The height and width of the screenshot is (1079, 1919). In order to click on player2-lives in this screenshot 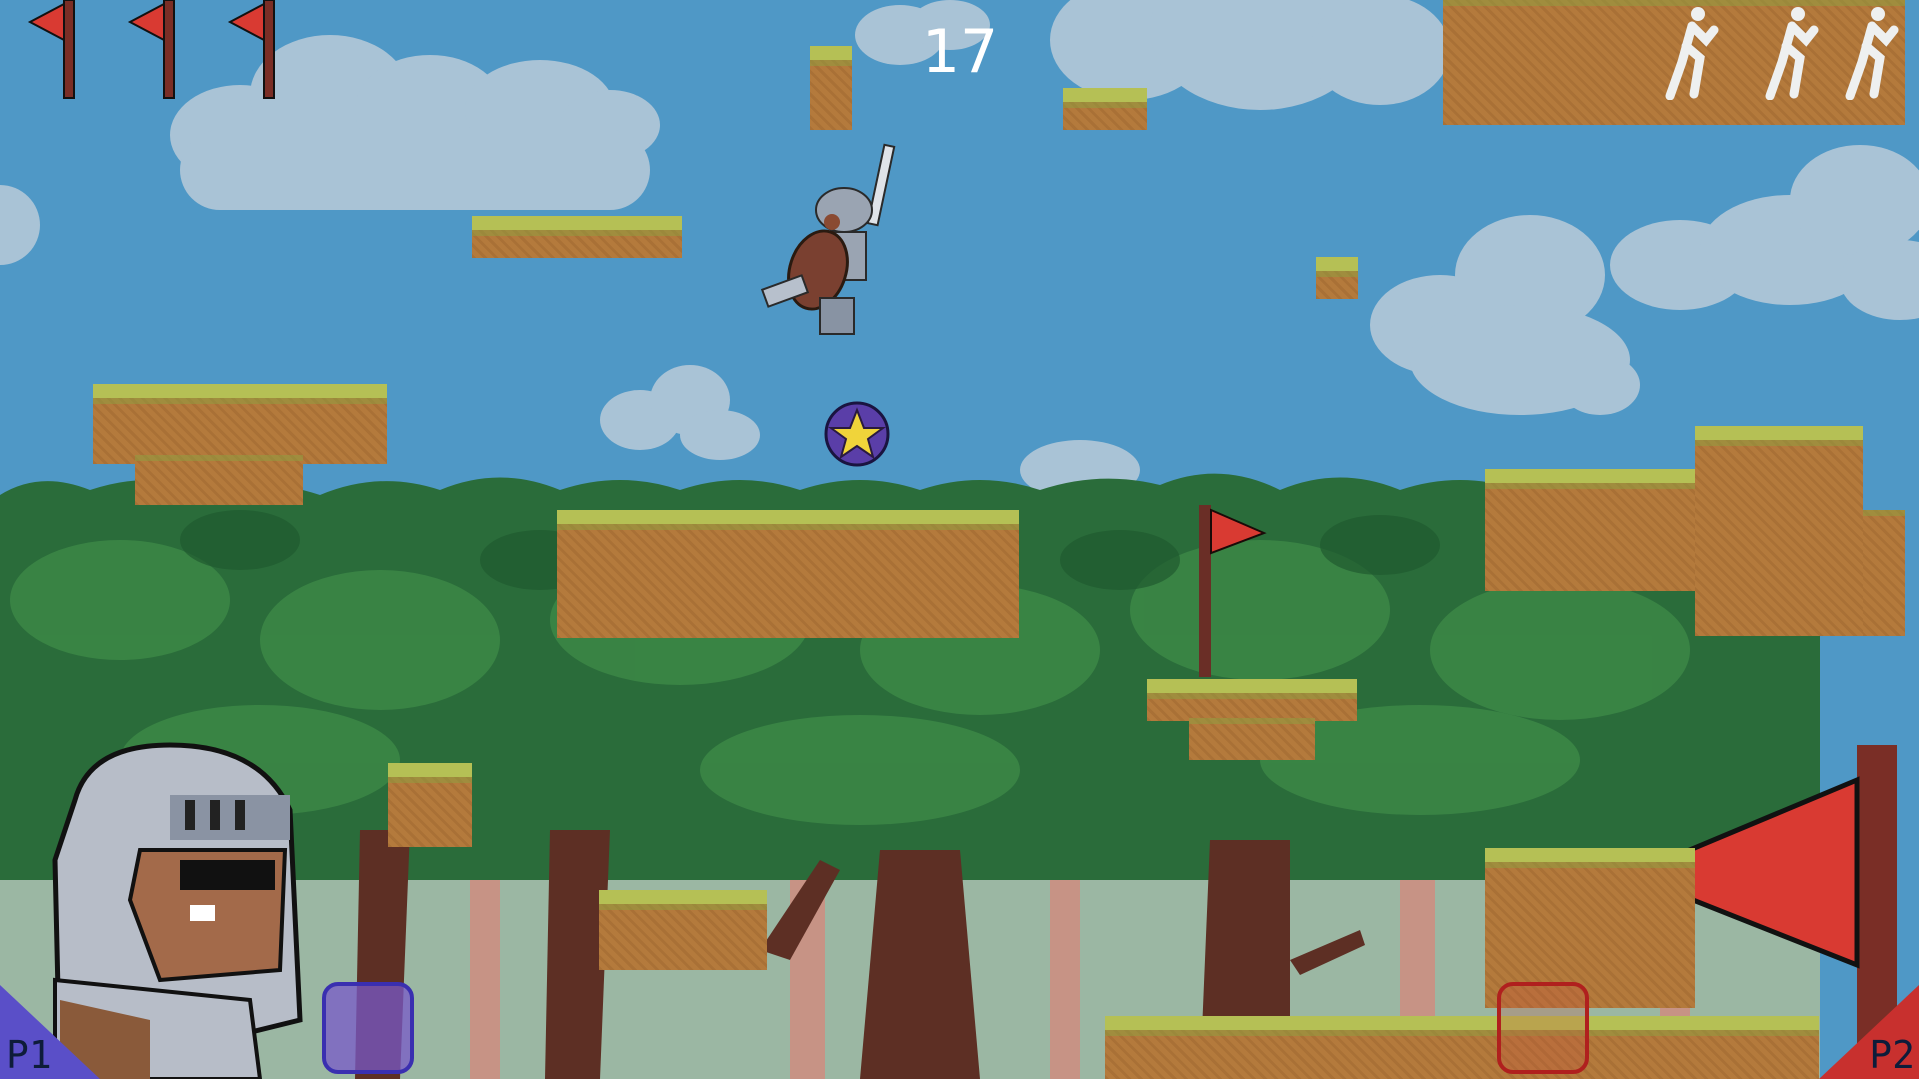, I will do `click(1775, 50)`.